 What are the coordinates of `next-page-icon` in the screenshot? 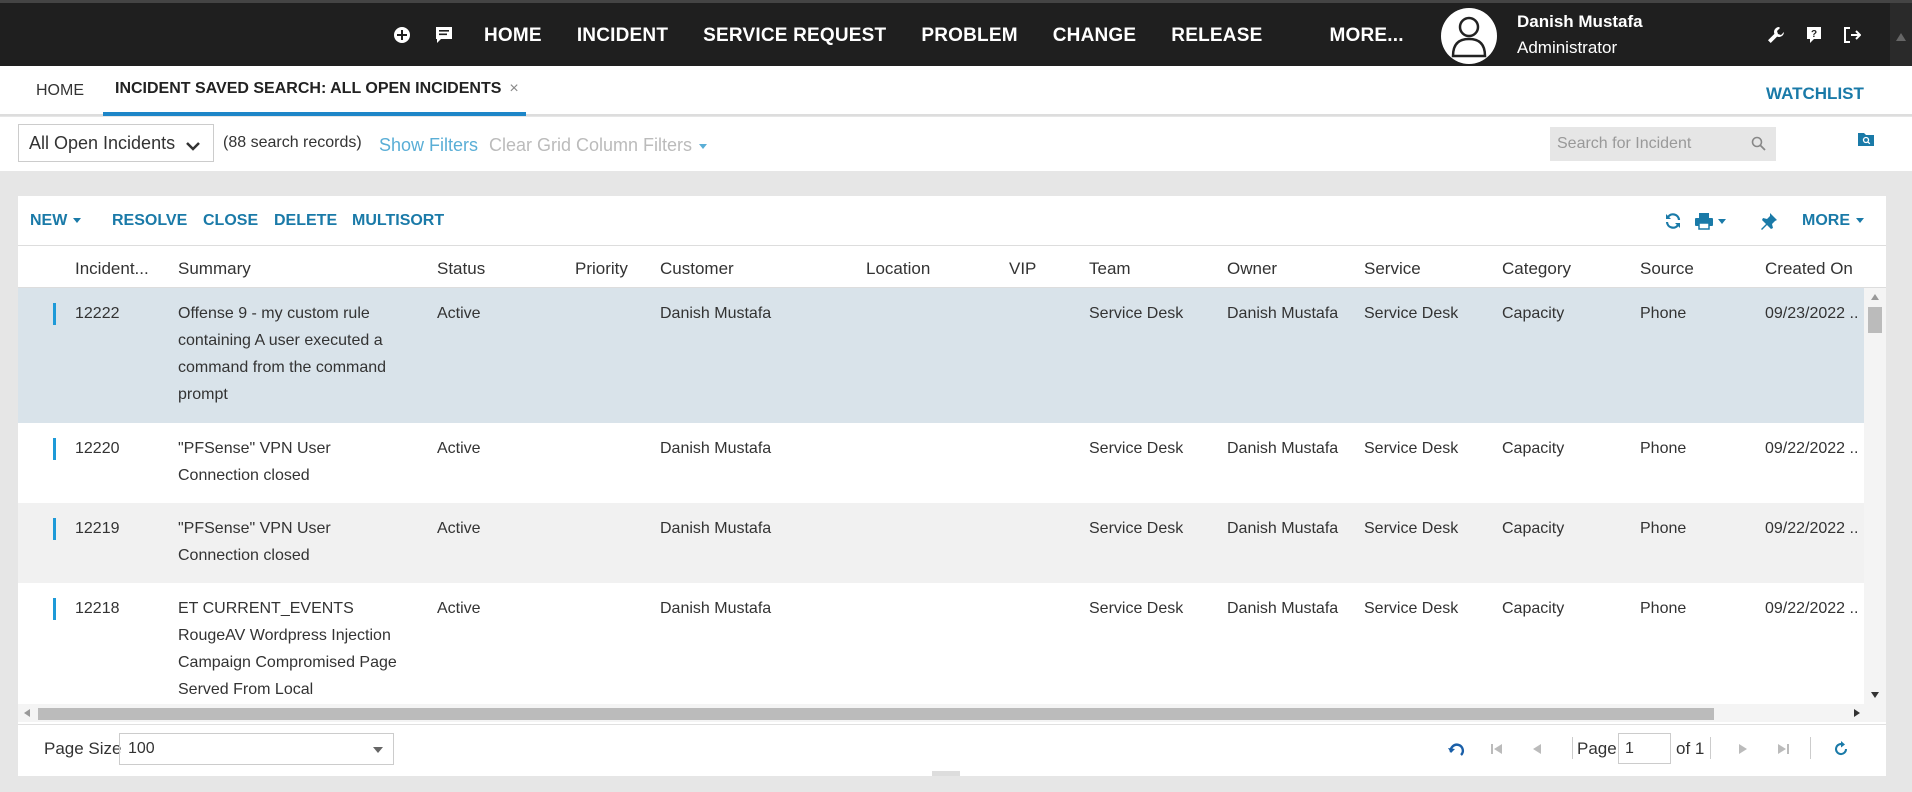 It's located at (1743, 749).